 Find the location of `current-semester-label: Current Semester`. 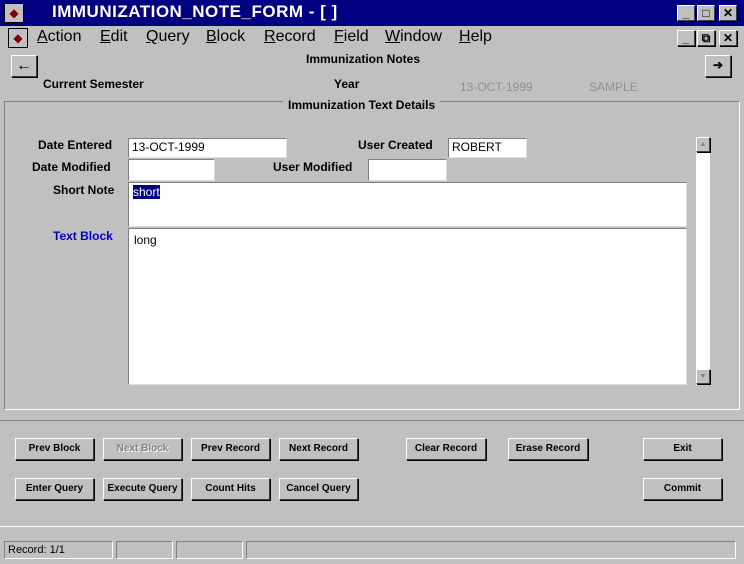

current-semester-label: Current Semester is located at coordinates (93, 84).